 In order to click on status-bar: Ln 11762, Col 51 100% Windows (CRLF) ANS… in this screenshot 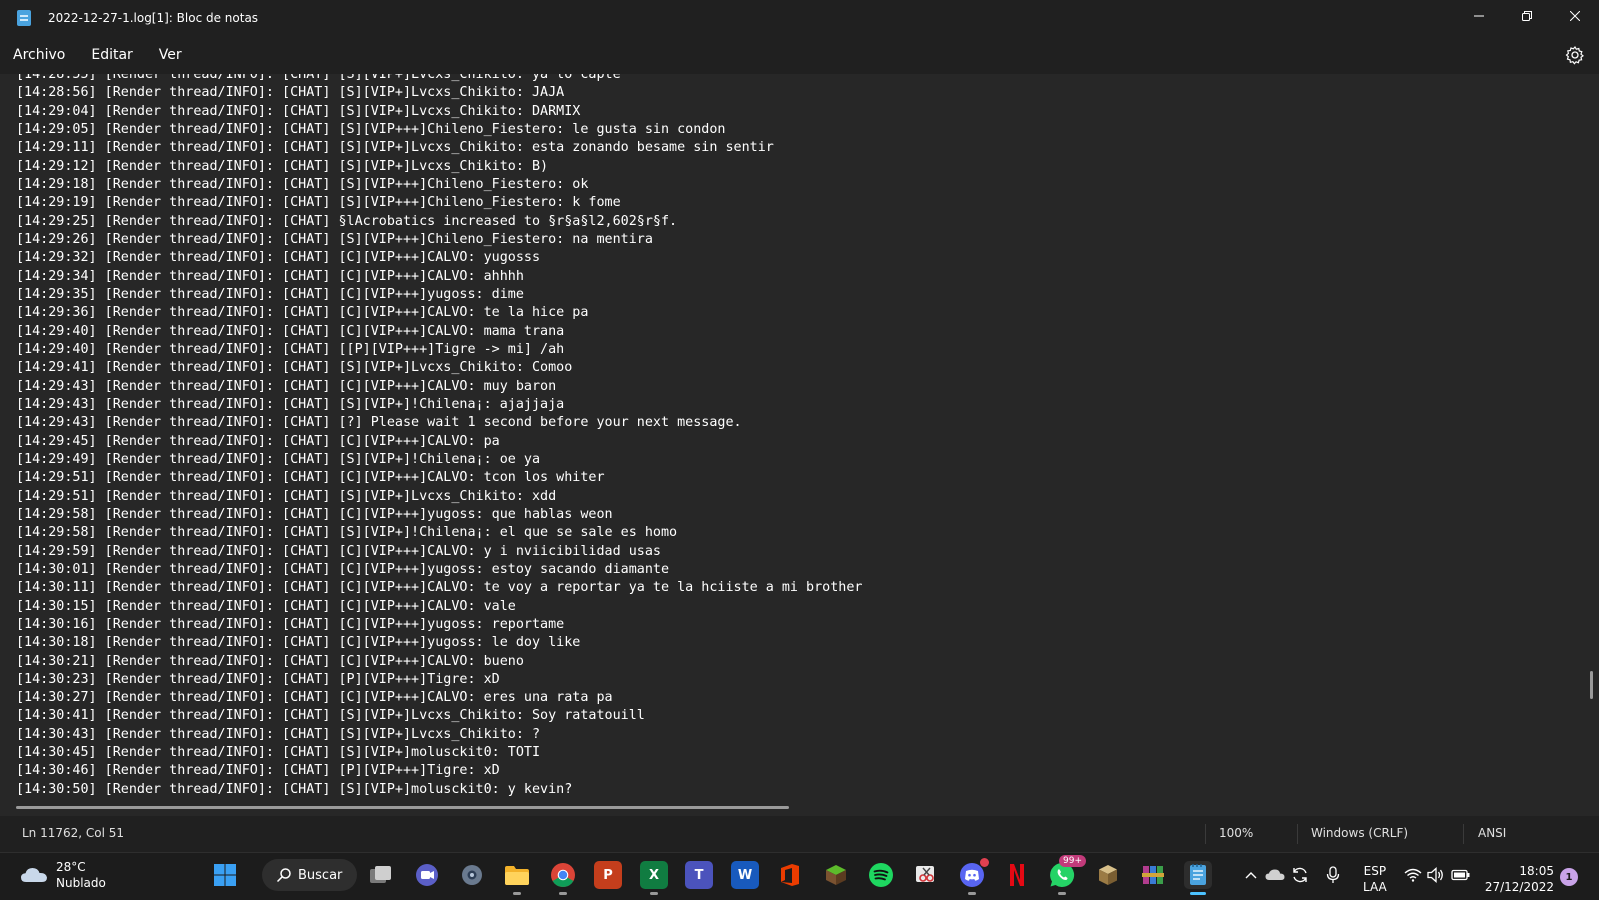, I will do `click(799, 834)`.